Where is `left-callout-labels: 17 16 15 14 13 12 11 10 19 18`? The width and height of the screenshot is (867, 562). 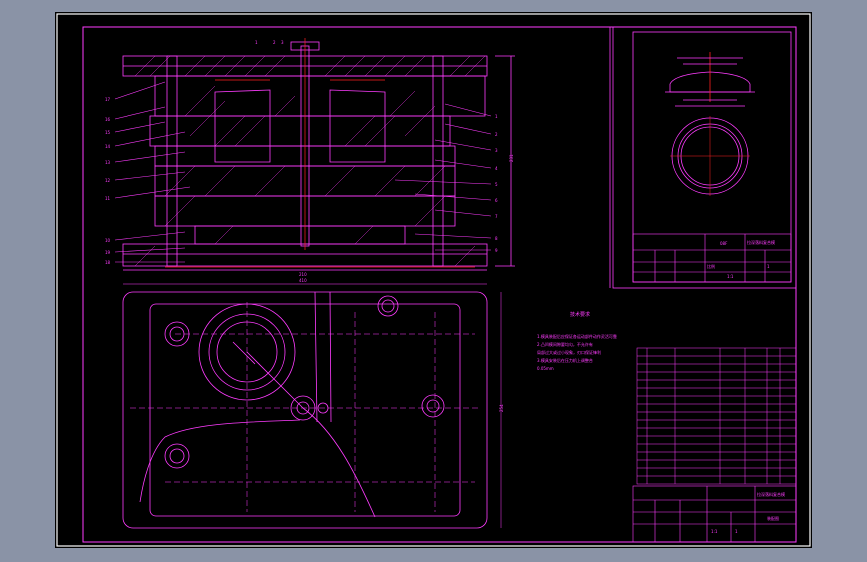 left-callout-labels: 17 16 15 14 13 12 11 10 19 18 is located at coordinates (108, 181).